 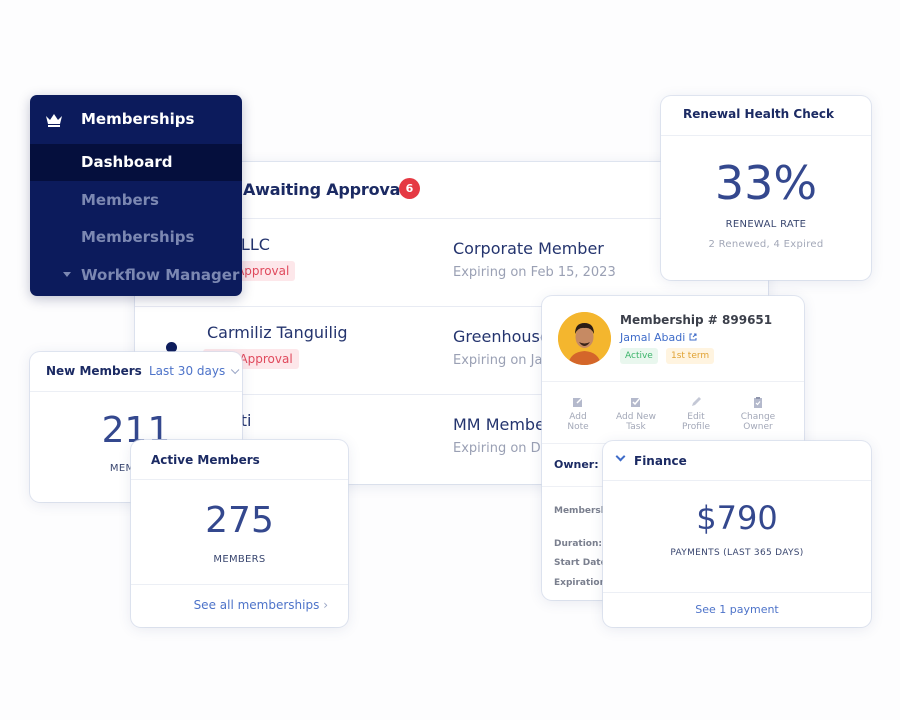 I want to click on active-members-value: 275, so click(x=239, y=520).